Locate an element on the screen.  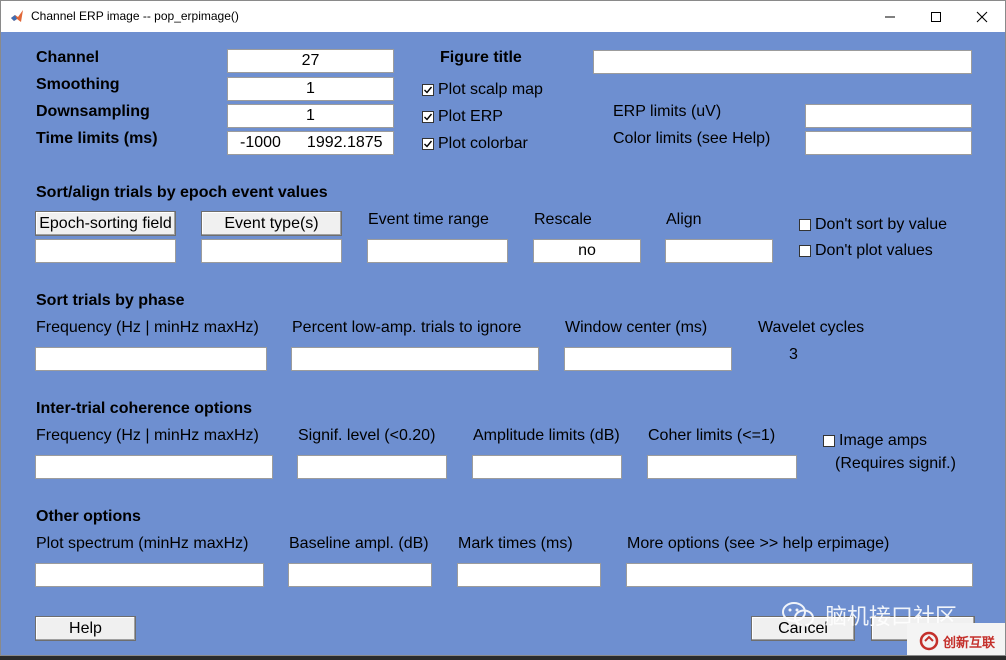
plot-erp-checkbox: Plot ERP is located at coordinates (462, 117).